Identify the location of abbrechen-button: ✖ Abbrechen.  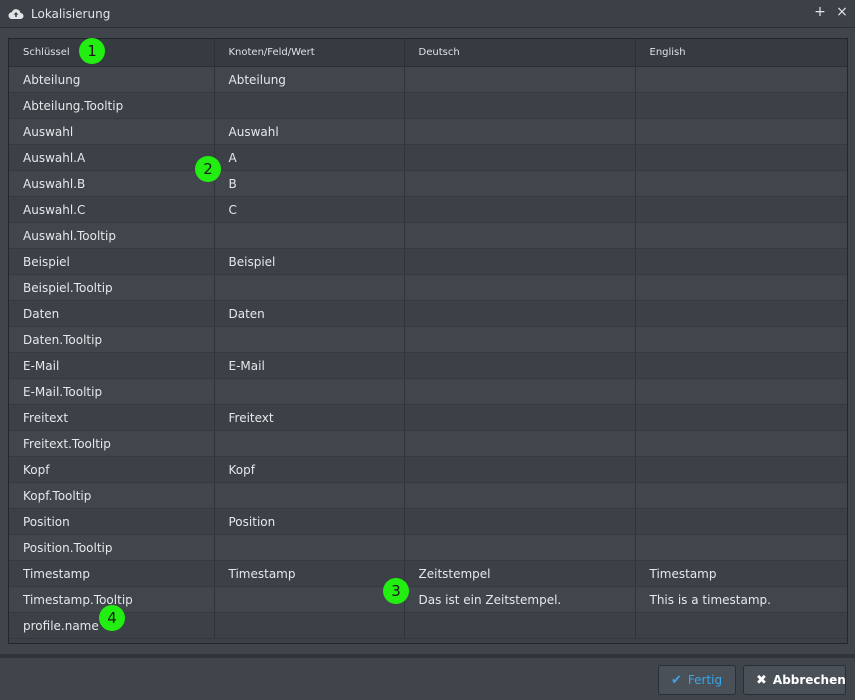
(794, 680).